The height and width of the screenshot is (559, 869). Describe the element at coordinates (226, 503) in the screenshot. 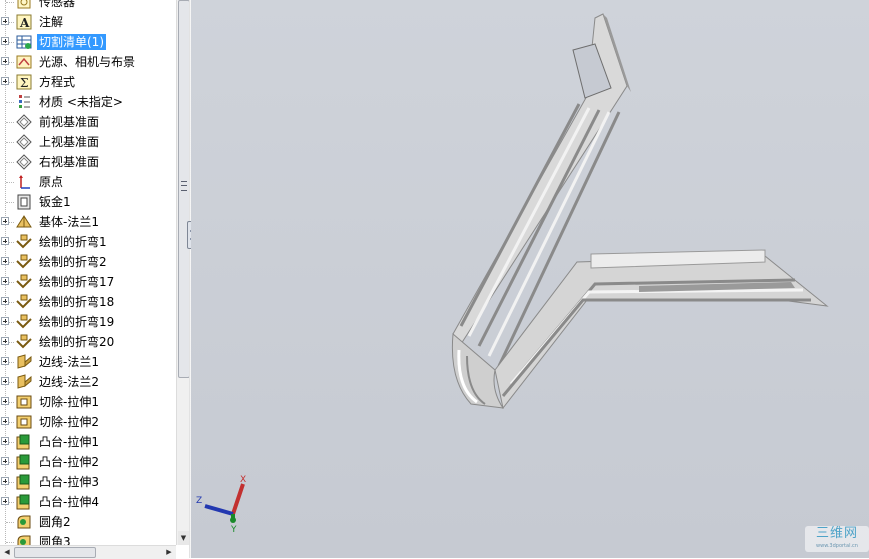

I see `coordinate-triad: X Z Y` at that location.